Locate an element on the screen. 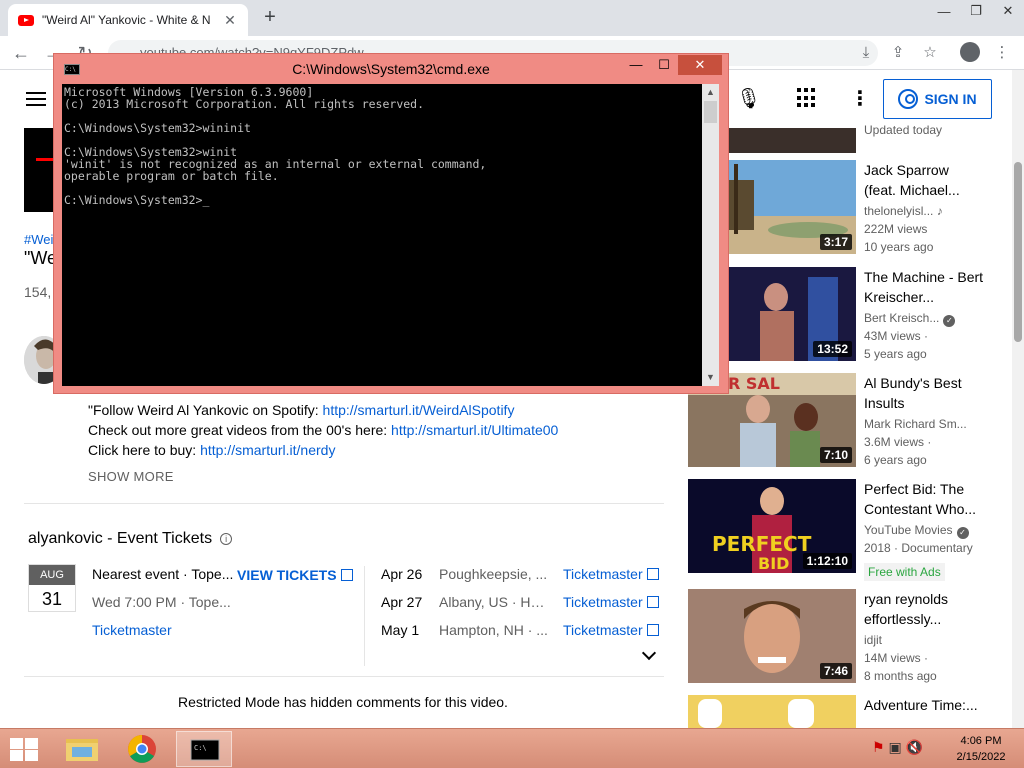 The height and width of the screenshot is (768, 1024). info-icon: i is located at coordinates (226, 538).